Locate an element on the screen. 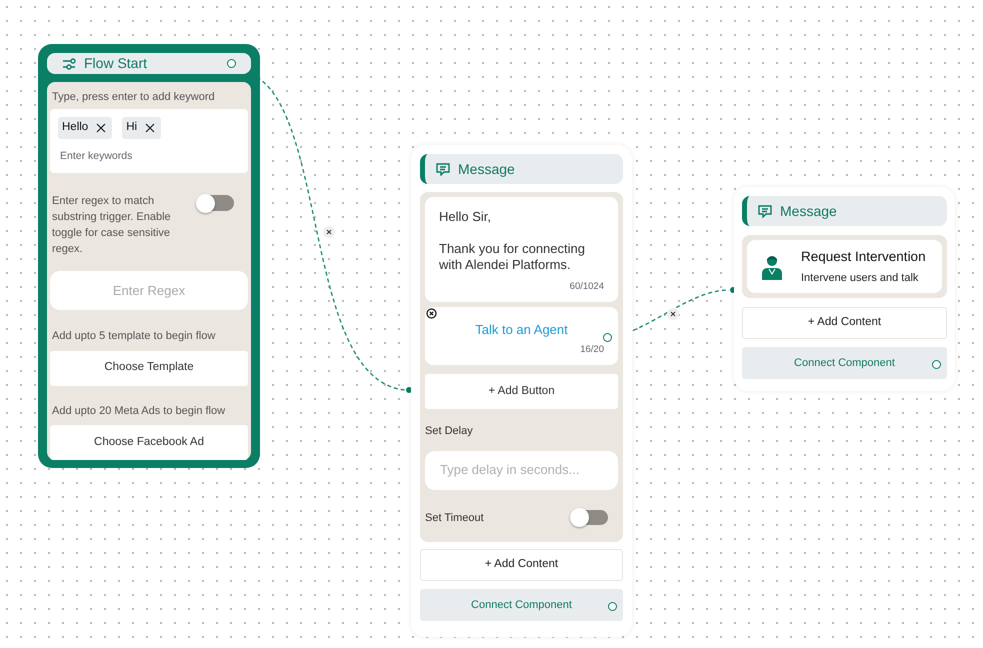 This screenshot has height=648, width=983. keyword-field: Hello Hi Enter keywords is located at coordinates (149, 141).